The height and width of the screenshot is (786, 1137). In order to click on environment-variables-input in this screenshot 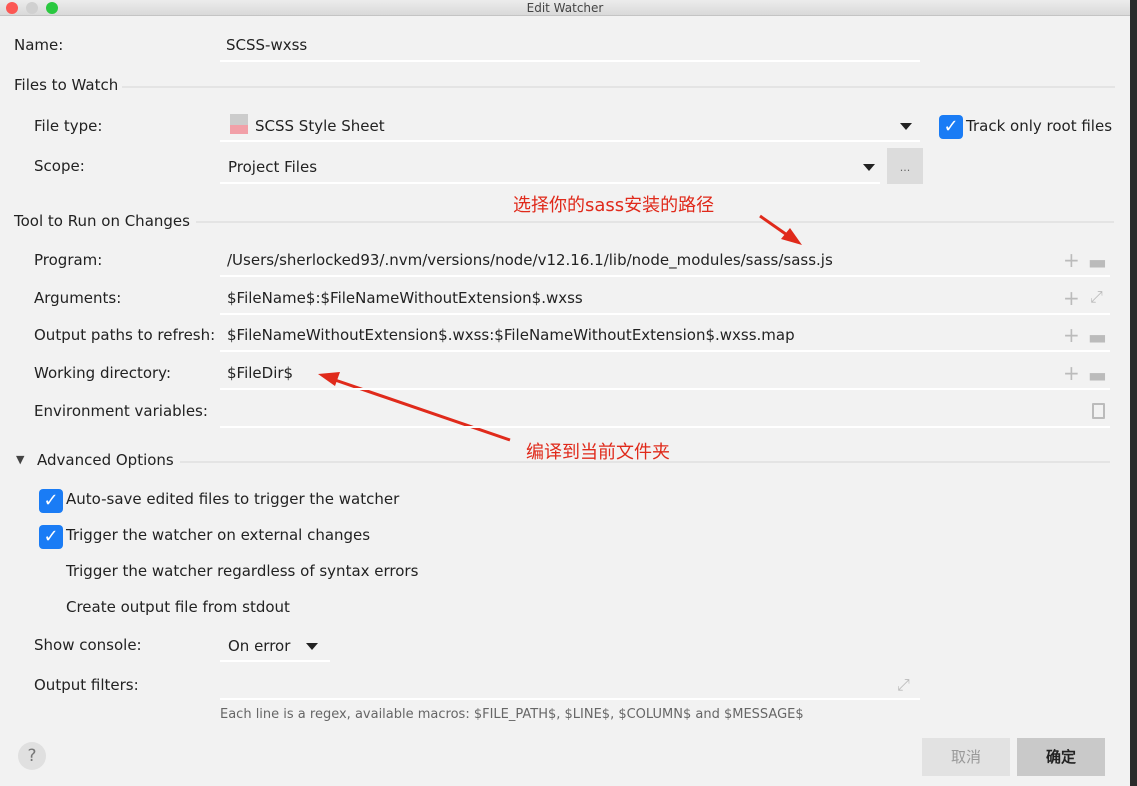, I will do `click(665, 411)`.